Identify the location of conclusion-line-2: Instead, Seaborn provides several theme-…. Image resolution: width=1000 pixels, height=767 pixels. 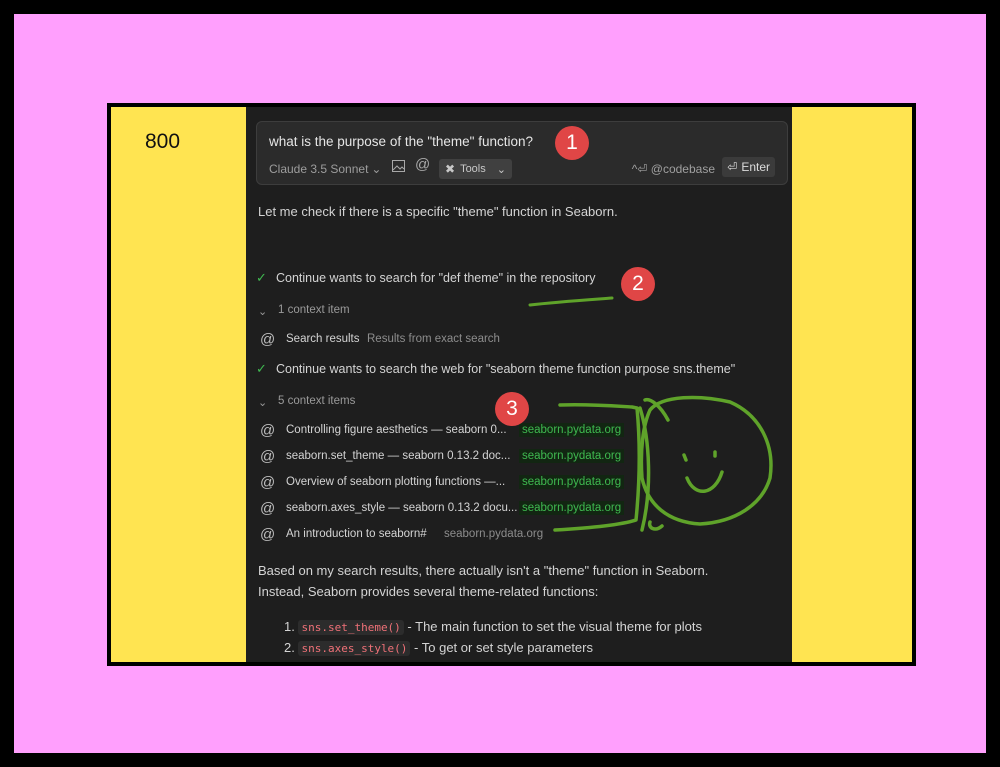
(428, 591).